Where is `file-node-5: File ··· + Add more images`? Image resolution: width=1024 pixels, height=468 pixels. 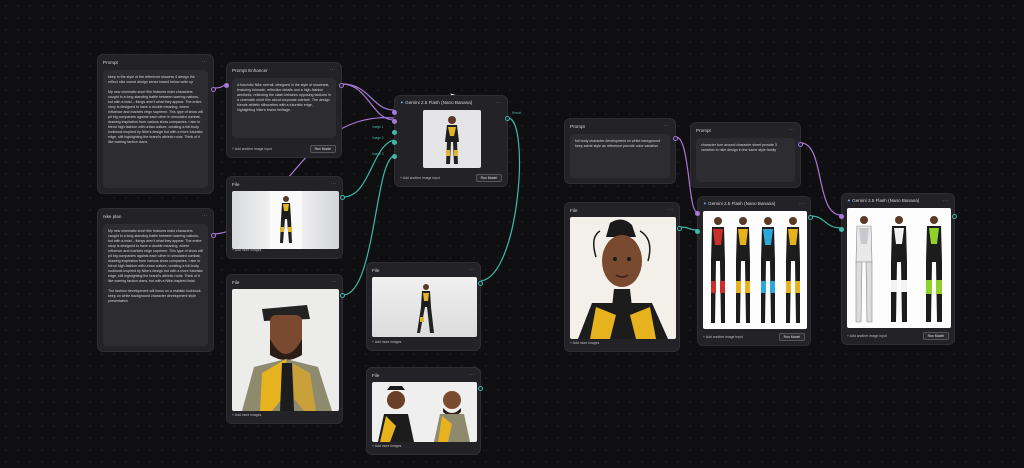
file-node-5: File ··· + Add more images is located at coordinates (623, 277).